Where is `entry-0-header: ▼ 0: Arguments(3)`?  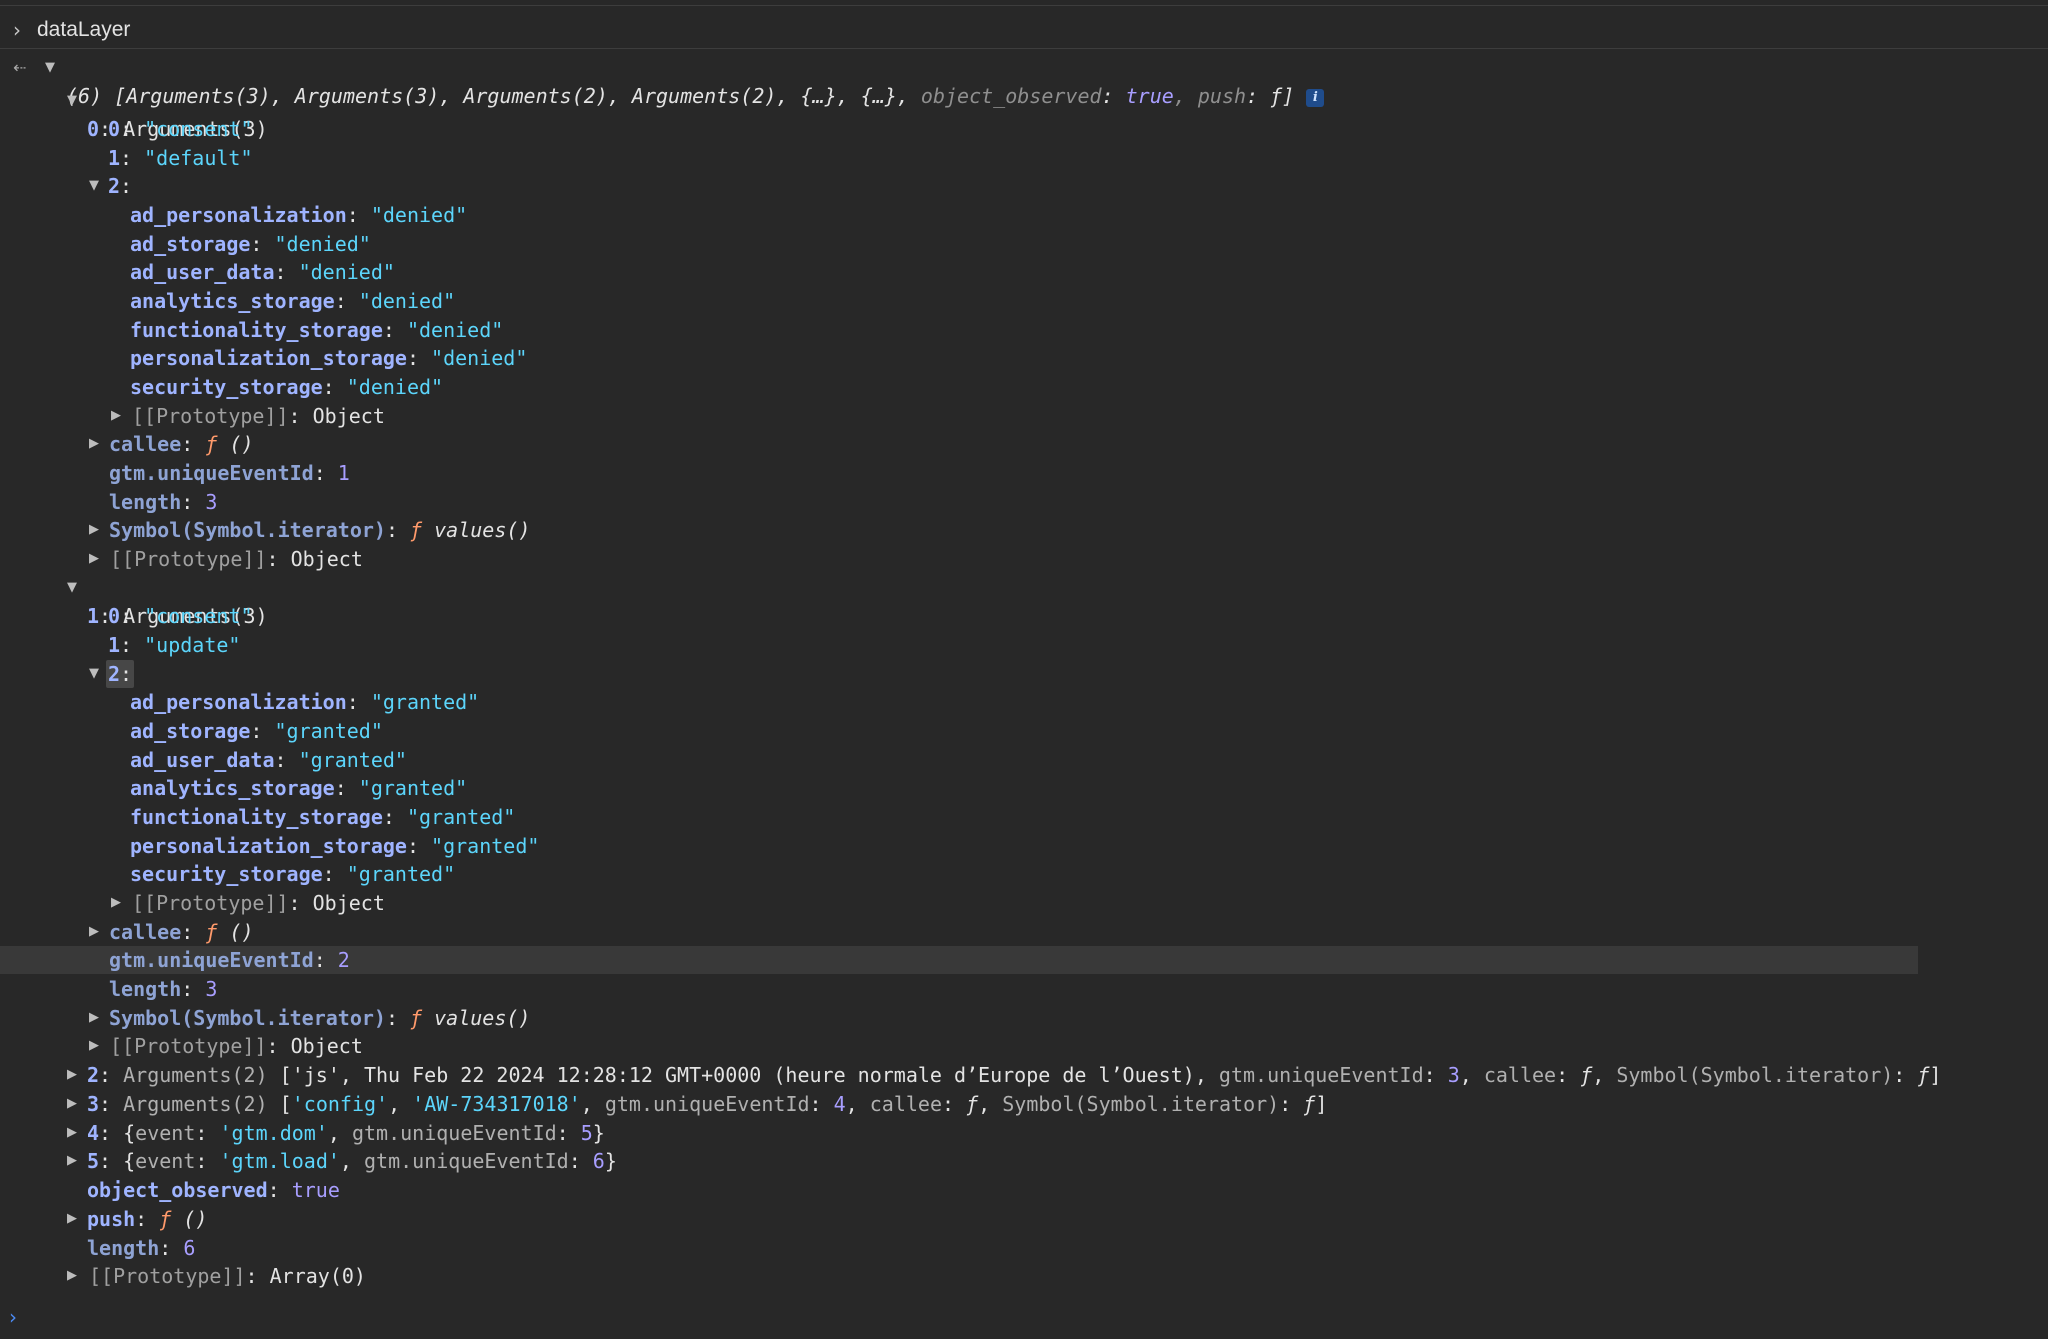
entry-0-header: ▼ 0: Arguments(3) is located at coordinates (1024, 114).